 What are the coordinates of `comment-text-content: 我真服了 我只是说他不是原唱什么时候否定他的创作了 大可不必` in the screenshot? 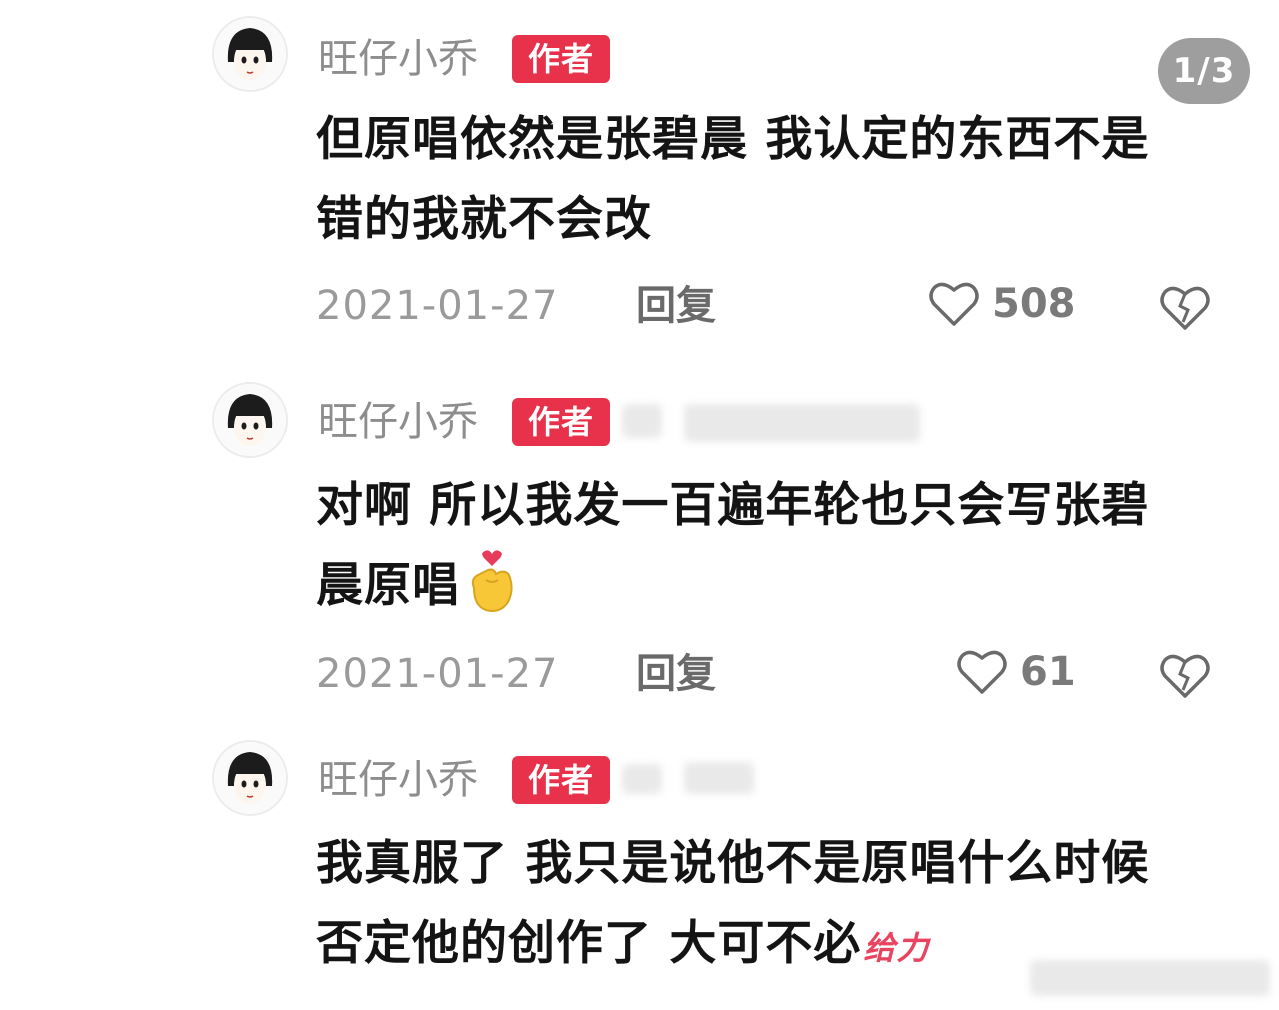 It's located at (733, 903).